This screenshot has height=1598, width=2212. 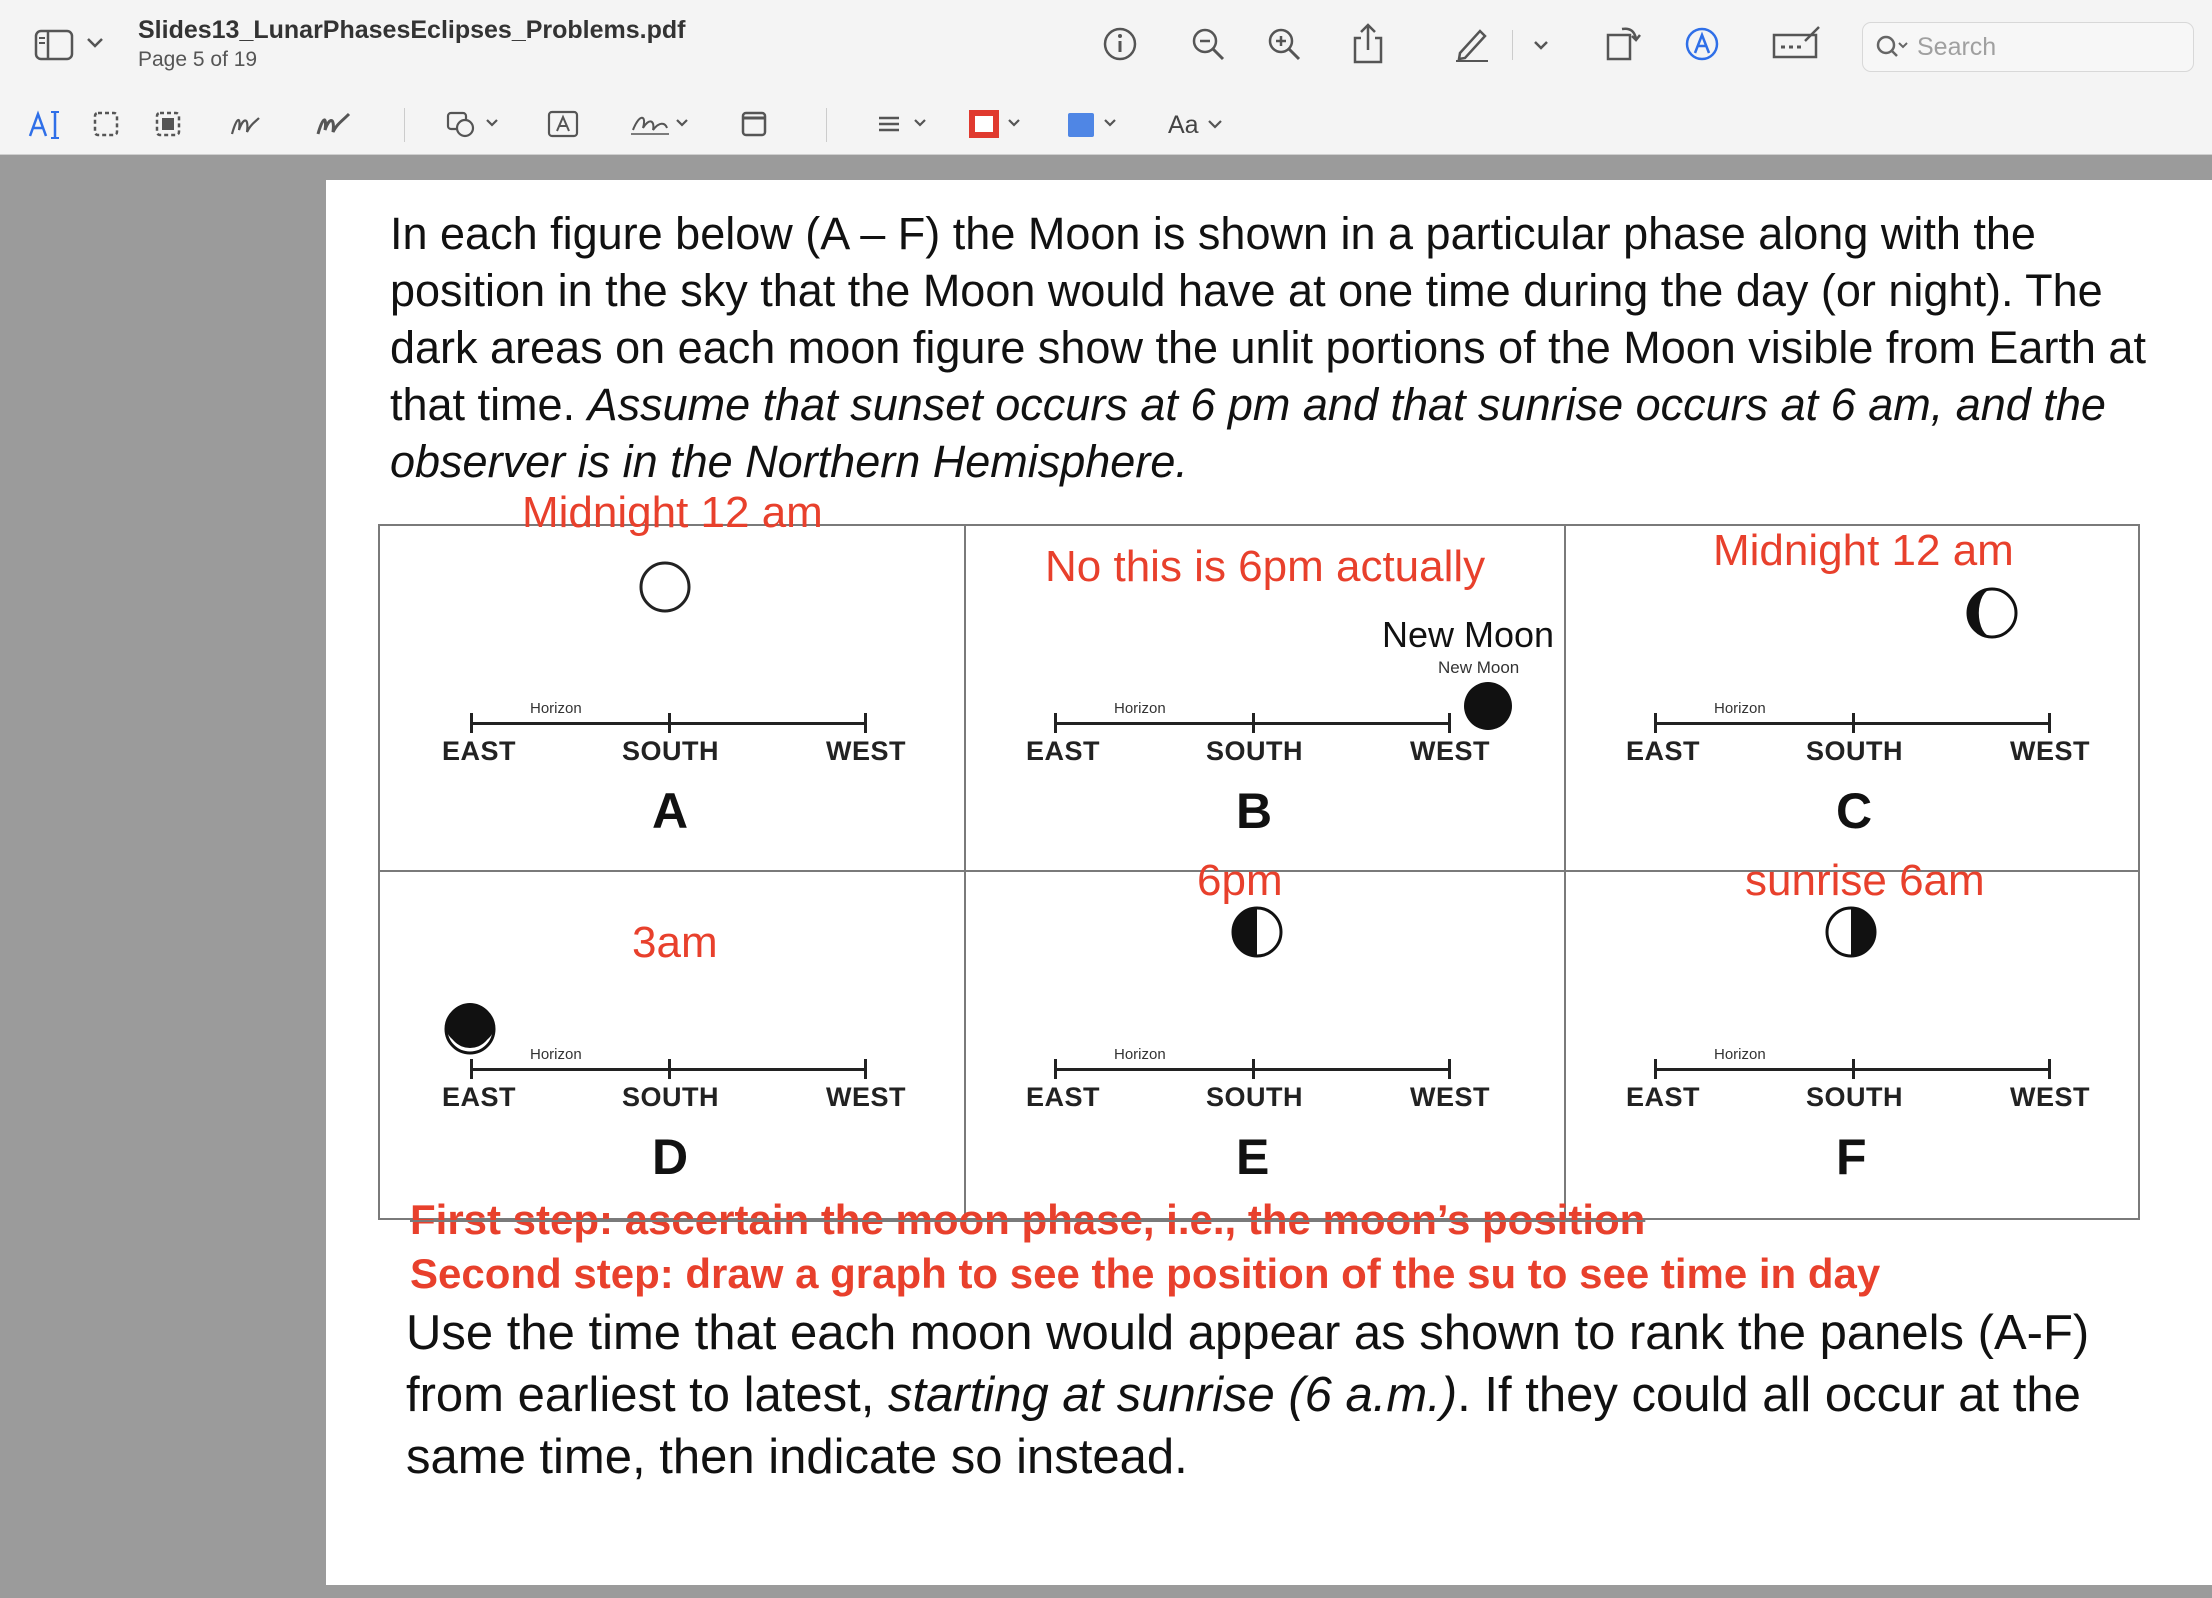 What do you see at coordinates (754, 124) in the screenshot?
I see `note-icon` at bounding box center [754, 124].